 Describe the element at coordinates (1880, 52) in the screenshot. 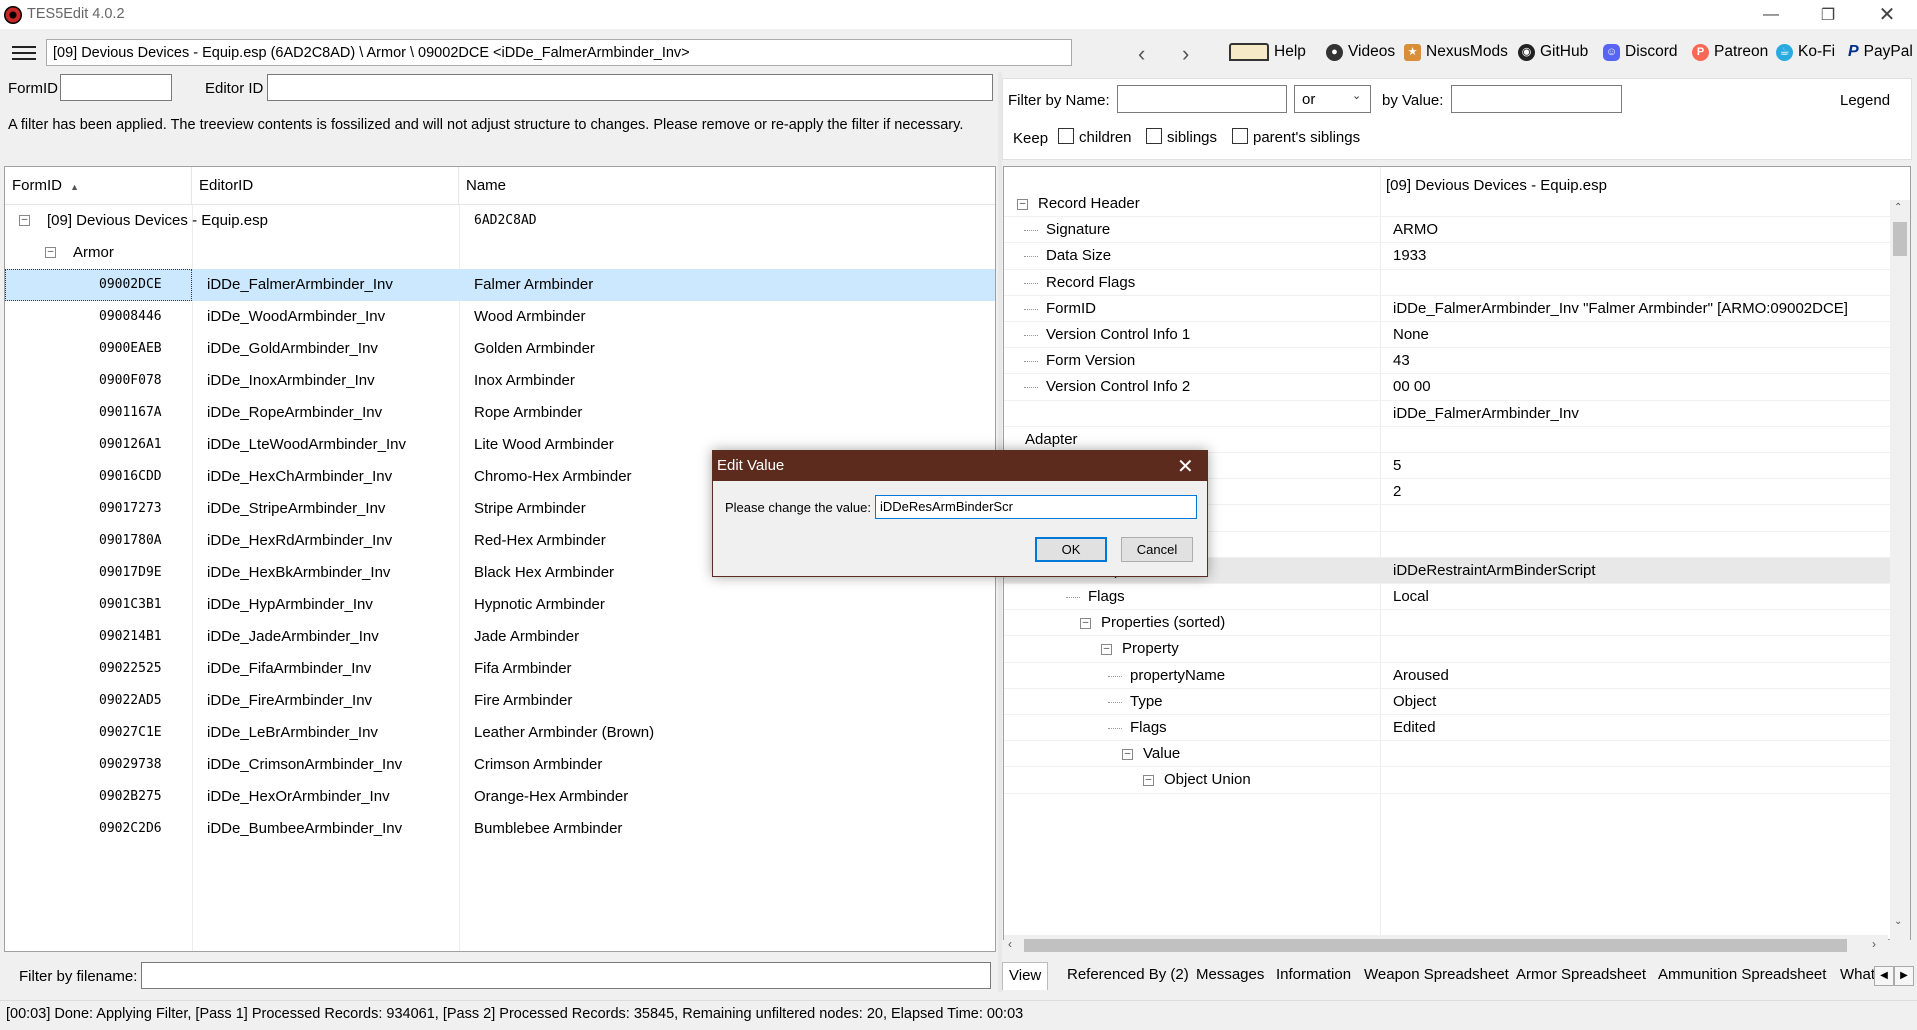

I see `paypal-link: P PayPal` at that location.